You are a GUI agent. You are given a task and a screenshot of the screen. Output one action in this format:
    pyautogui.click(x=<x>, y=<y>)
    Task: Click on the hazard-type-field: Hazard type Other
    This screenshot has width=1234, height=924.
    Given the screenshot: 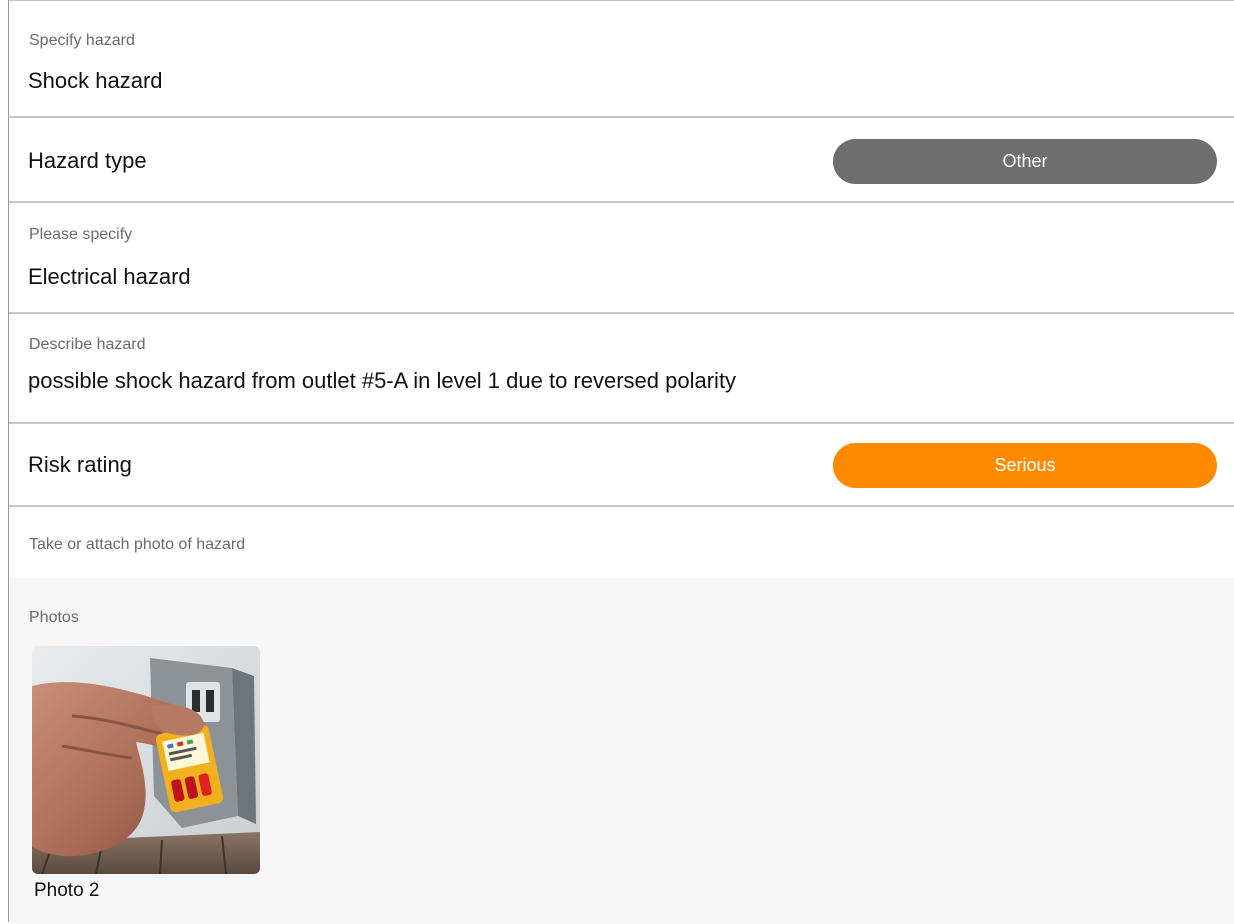 What is the action you would take?
    pyautogui.click(x=621, y=158)
    